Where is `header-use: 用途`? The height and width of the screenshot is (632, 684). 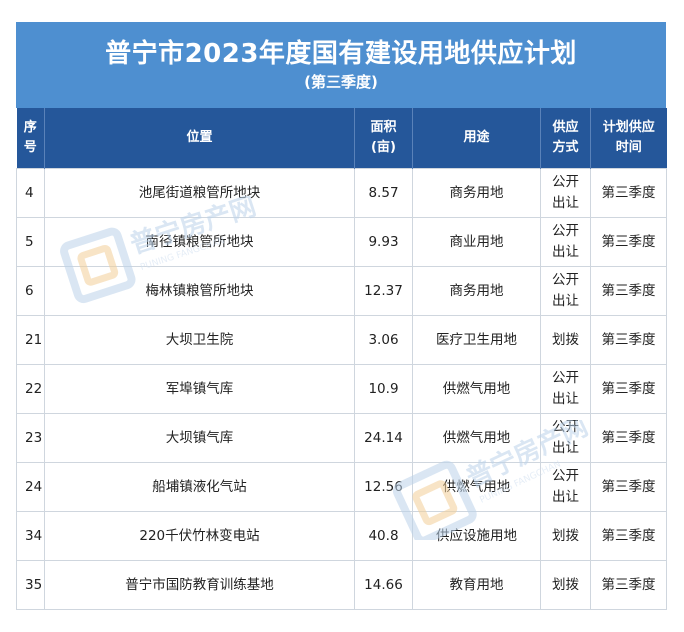
header-use: 用途 is located at coordinates (476, 138).